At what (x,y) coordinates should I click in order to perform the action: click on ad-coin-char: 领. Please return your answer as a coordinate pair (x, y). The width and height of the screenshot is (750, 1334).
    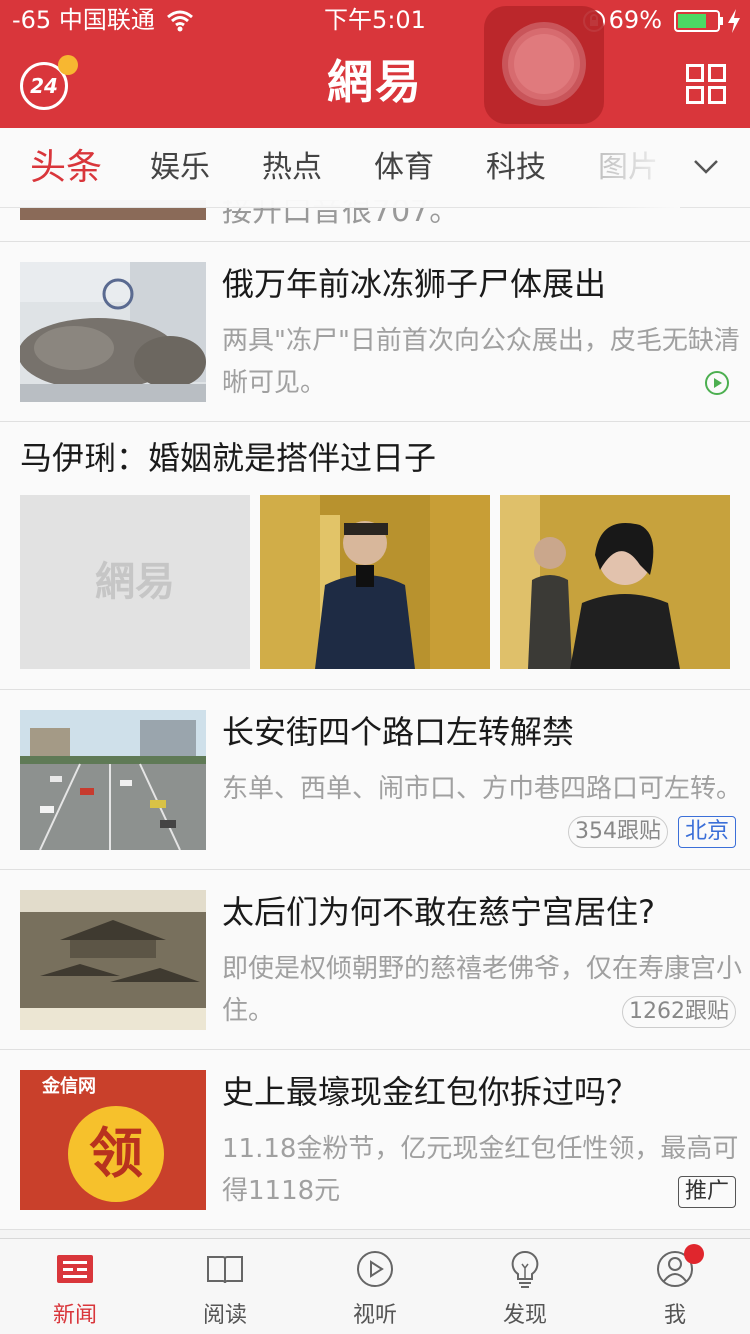
    Looking at the image, I should click on (116, 1153).